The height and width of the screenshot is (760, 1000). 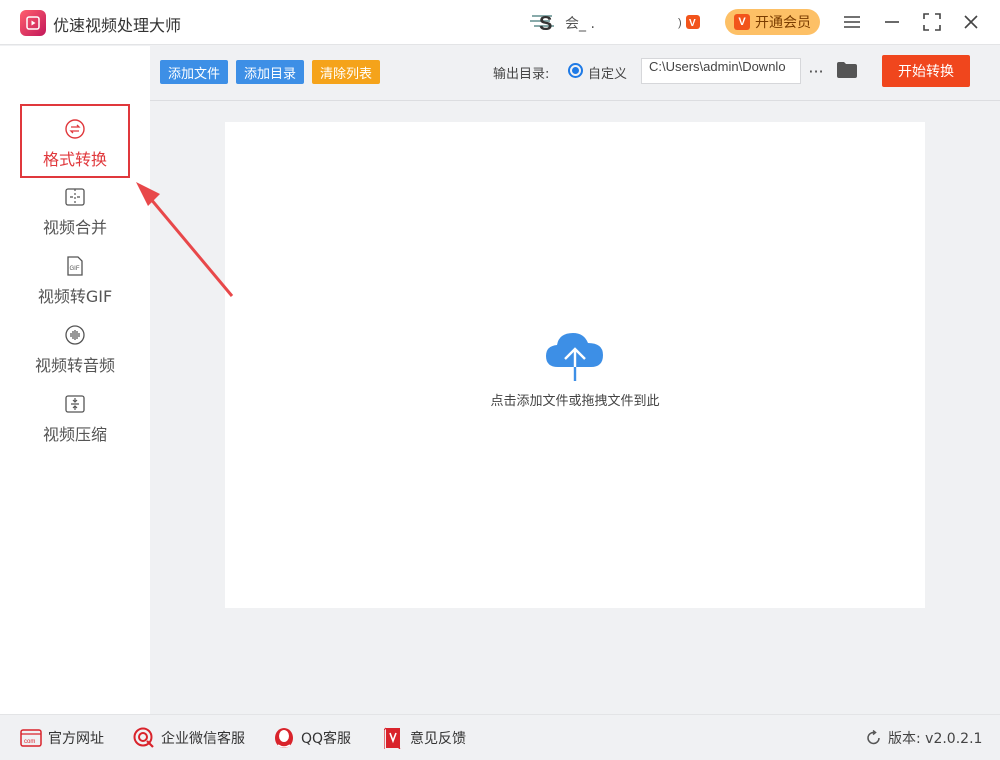 I want to click on custom-dir-label: 自定义, so click(x=607, y=72).